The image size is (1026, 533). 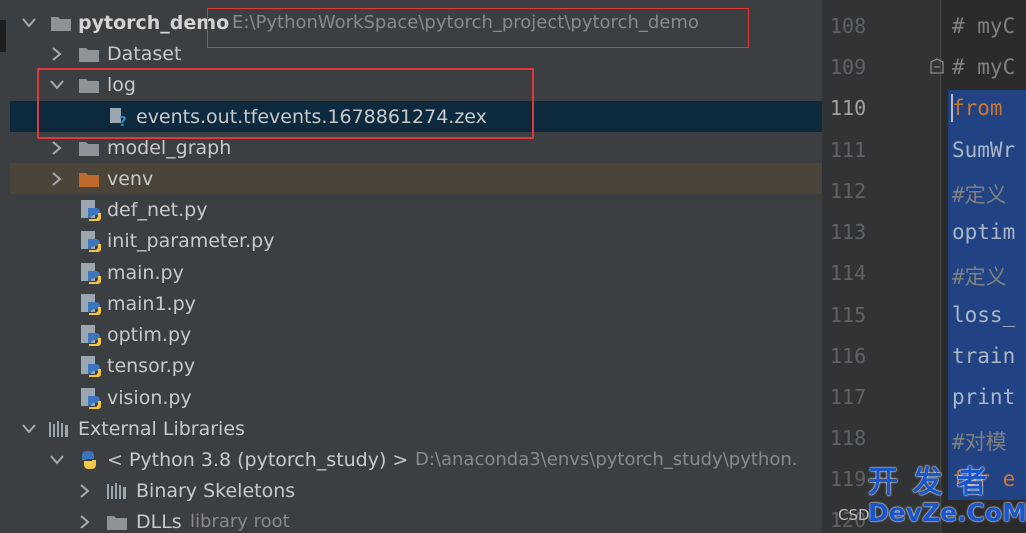 What do you see at coordinates (984, 150) in the screenshot?
I see `code-line: SumWr` at bounding box center [984, 150].